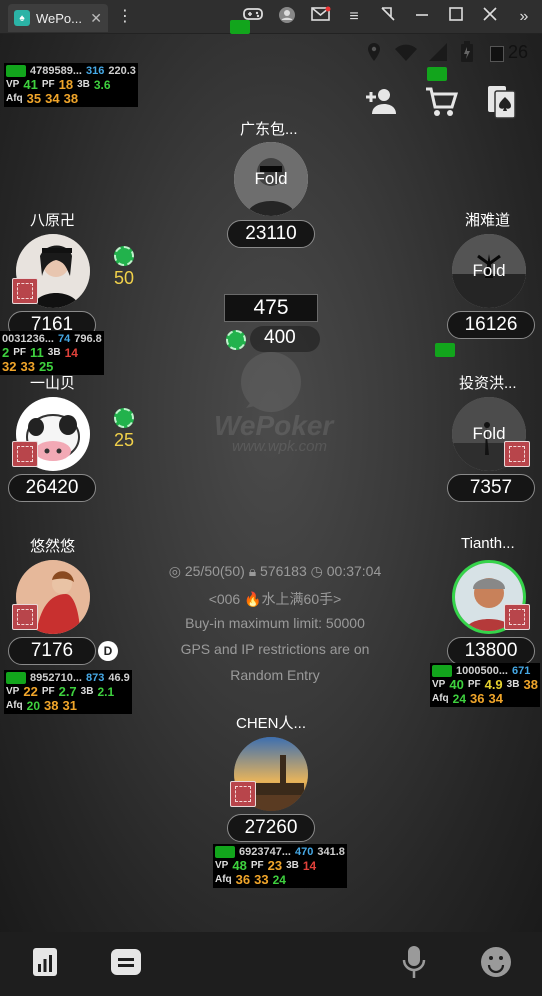 This screenshot has height=996, width=542. Describe the element at coordinates (102, 85) in the screenshot. I see `hud-3bet: 3.6` at that location.